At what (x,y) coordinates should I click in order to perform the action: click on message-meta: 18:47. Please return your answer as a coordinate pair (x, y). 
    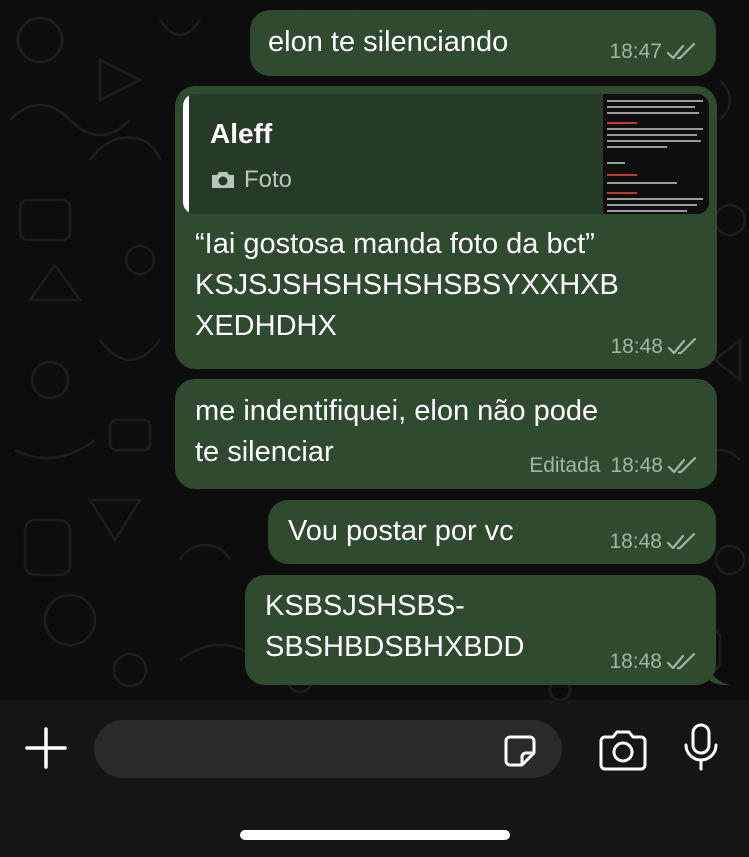
    Looking at the image, I should click on (653, 52).